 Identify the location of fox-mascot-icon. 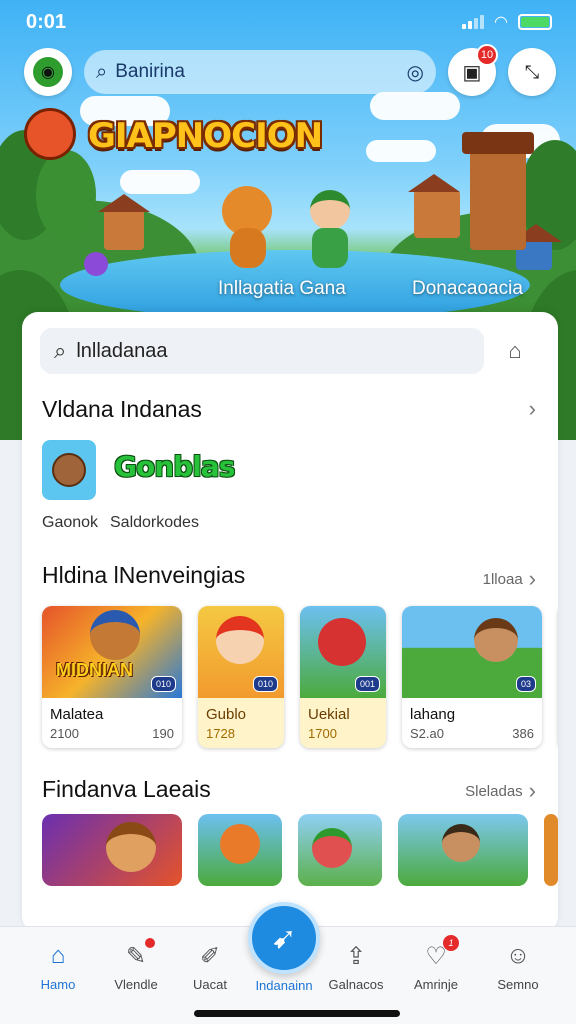
(50, 134).